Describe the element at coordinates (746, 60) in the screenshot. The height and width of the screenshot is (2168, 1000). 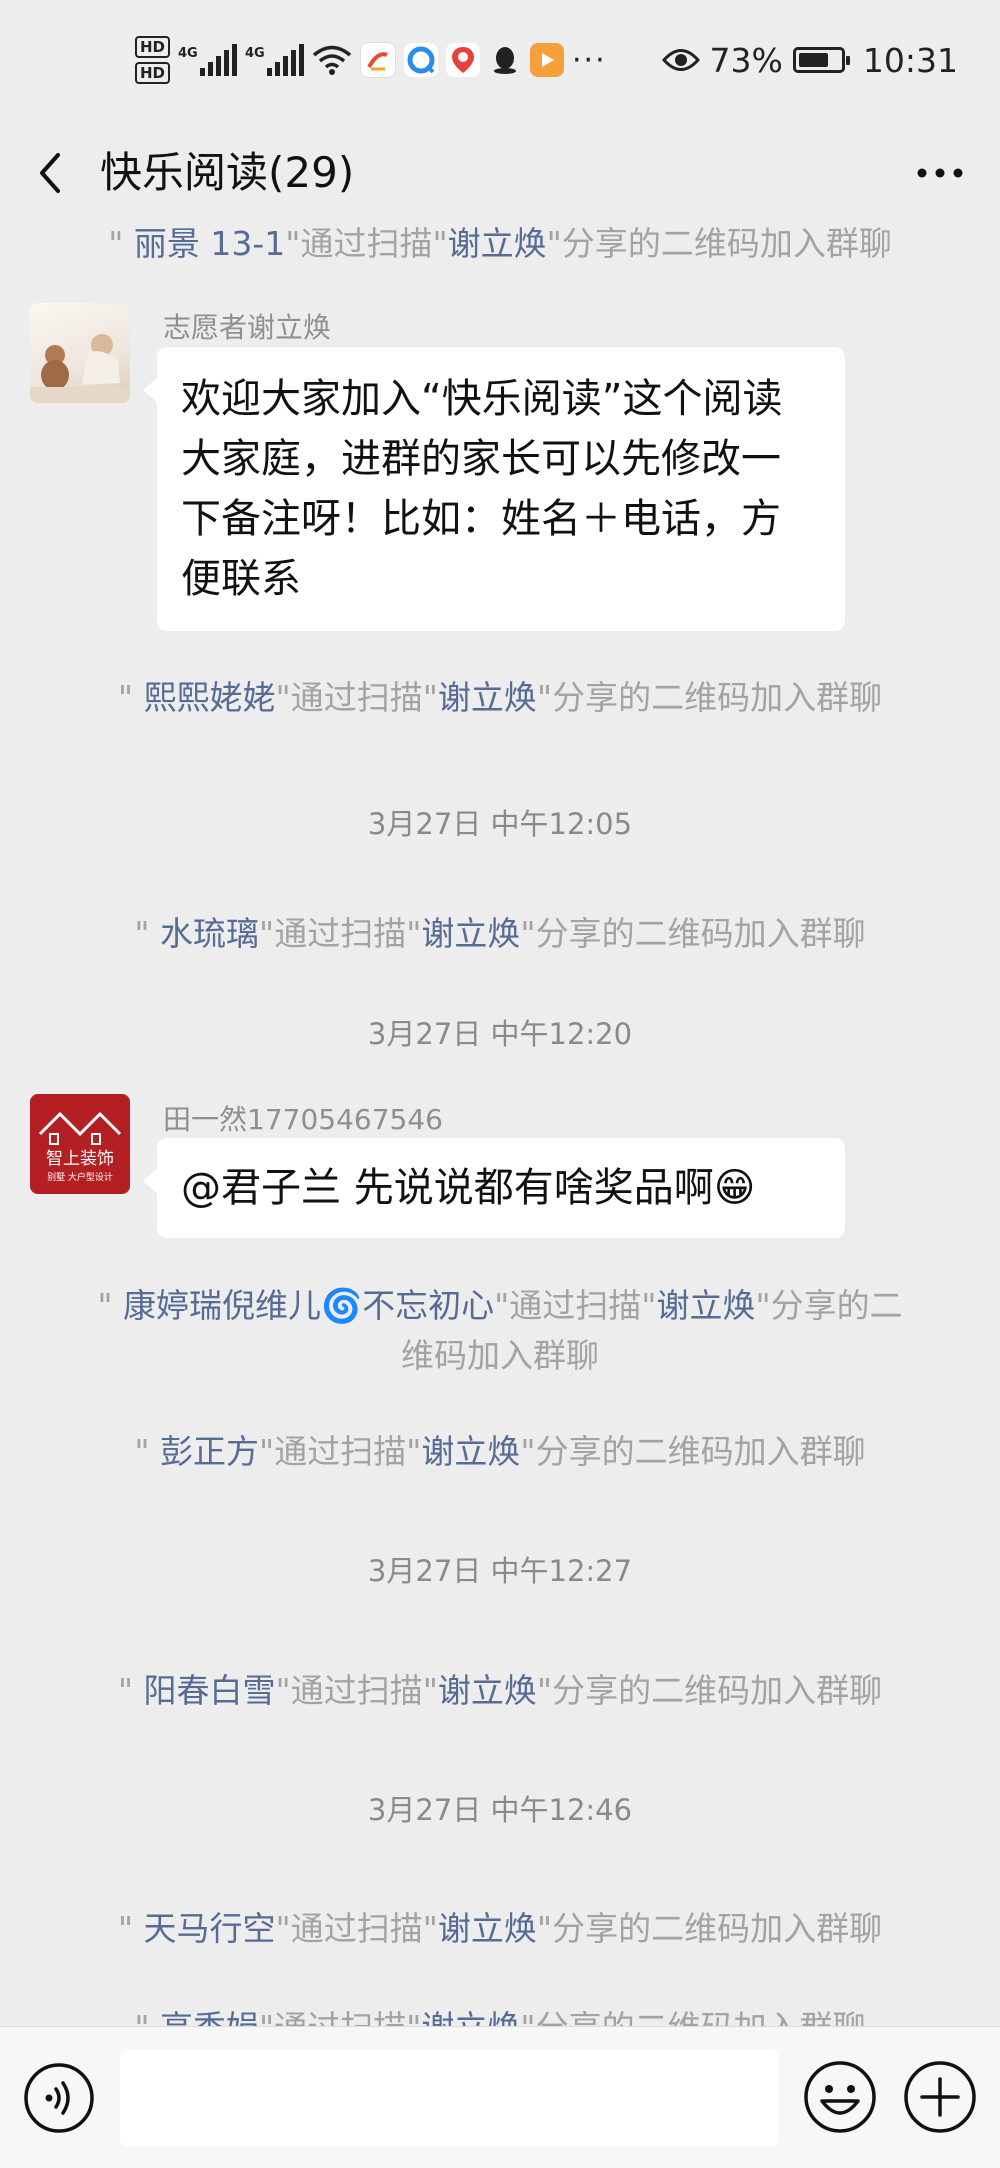
I see `battery-percent: 73%` at that location.